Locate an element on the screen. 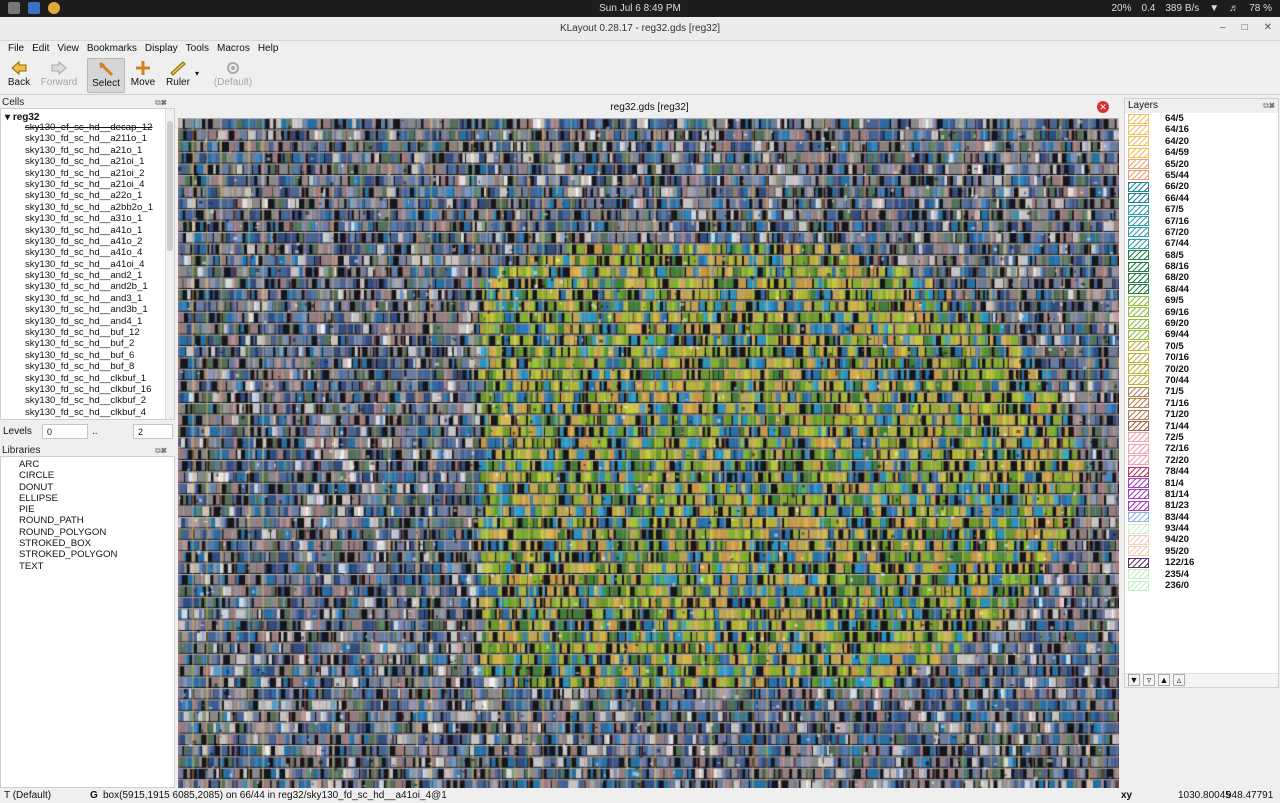 This screenshot has width=1280, height=803. layer-item: 122/16 is located at coordinates (1201, 562).